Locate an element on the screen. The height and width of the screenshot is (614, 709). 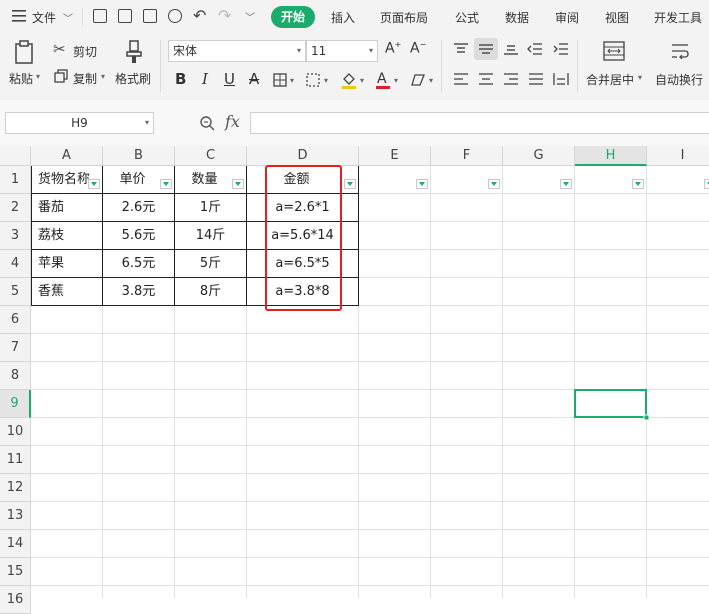
cut-button: 剪切 is located at coordinates (85, 51).